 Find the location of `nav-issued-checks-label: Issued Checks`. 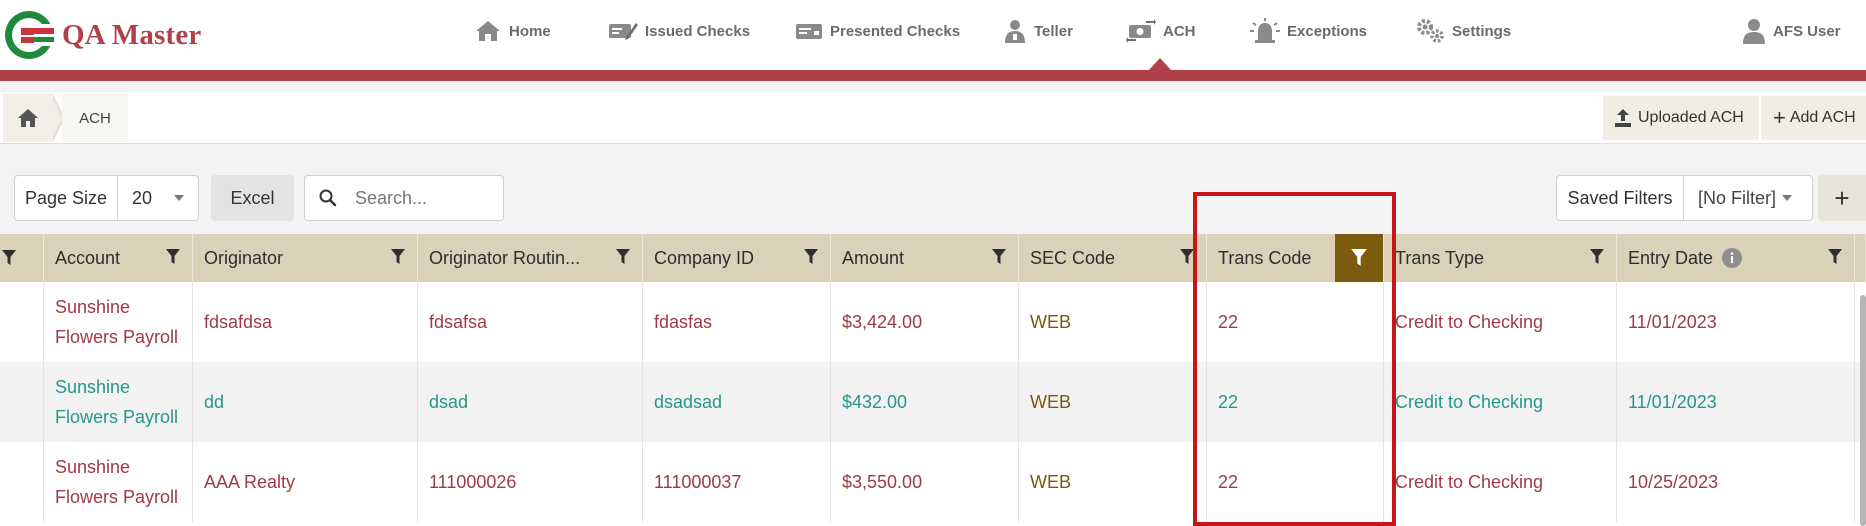

nav-issued-checks-label: Issued Checks is located at coordinates (698, 31).